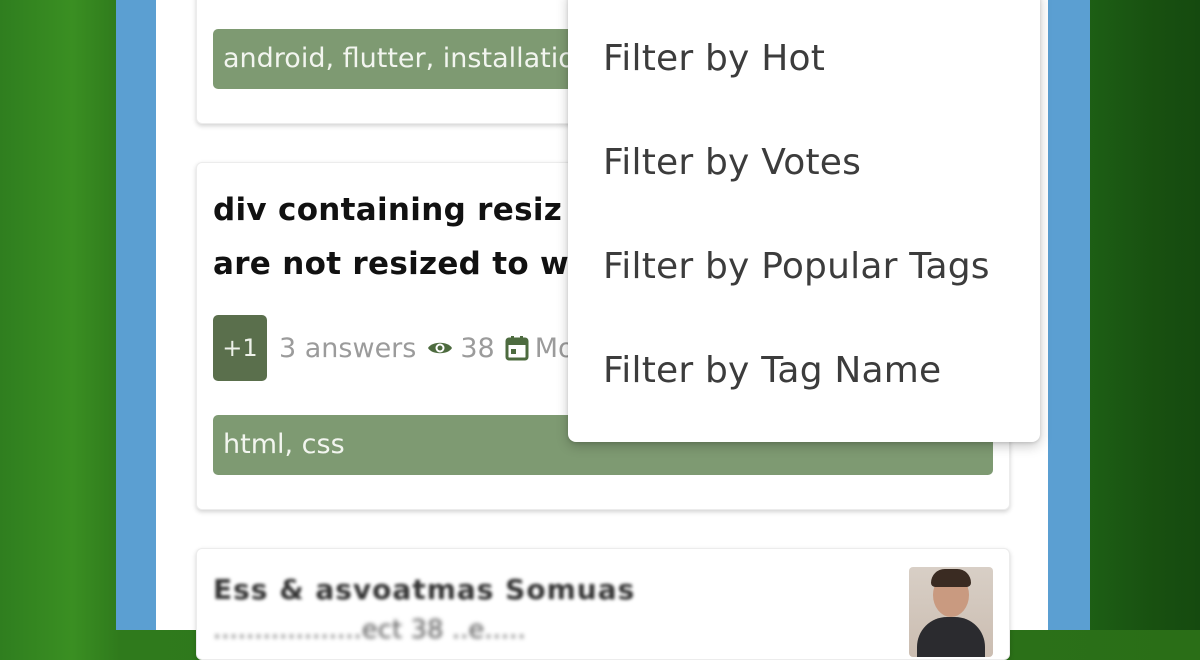  I want to click on question-meta: +1 3 answers 38 Mo, so click(394, 348).